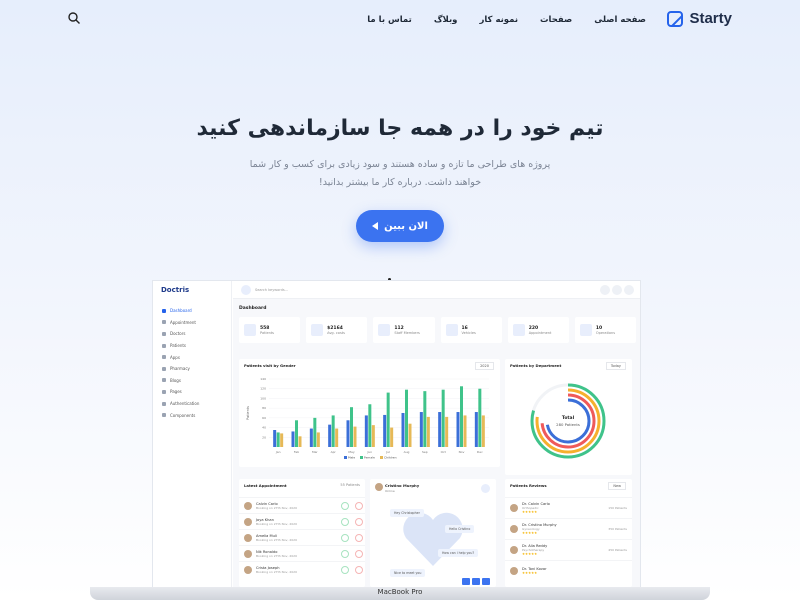 This screenshot has height=600, width=800. What do you see at coordinates (440, 429) in the screenshot?
I see `bar-male-oct` at bounding box center [440, 429].